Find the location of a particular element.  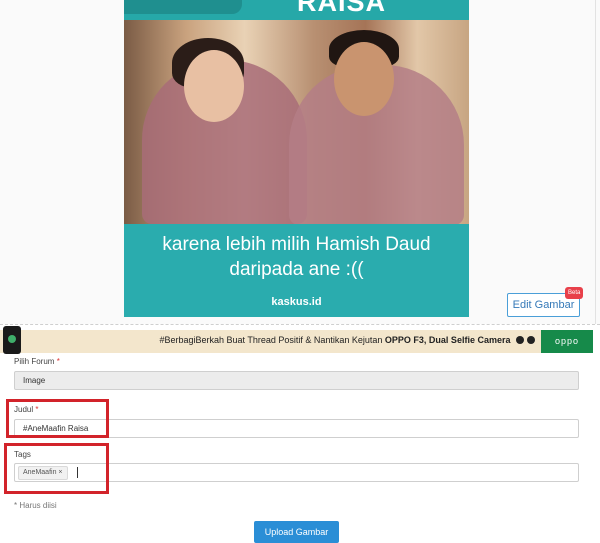

forum-select: Image is located at coordinates (296, 380).